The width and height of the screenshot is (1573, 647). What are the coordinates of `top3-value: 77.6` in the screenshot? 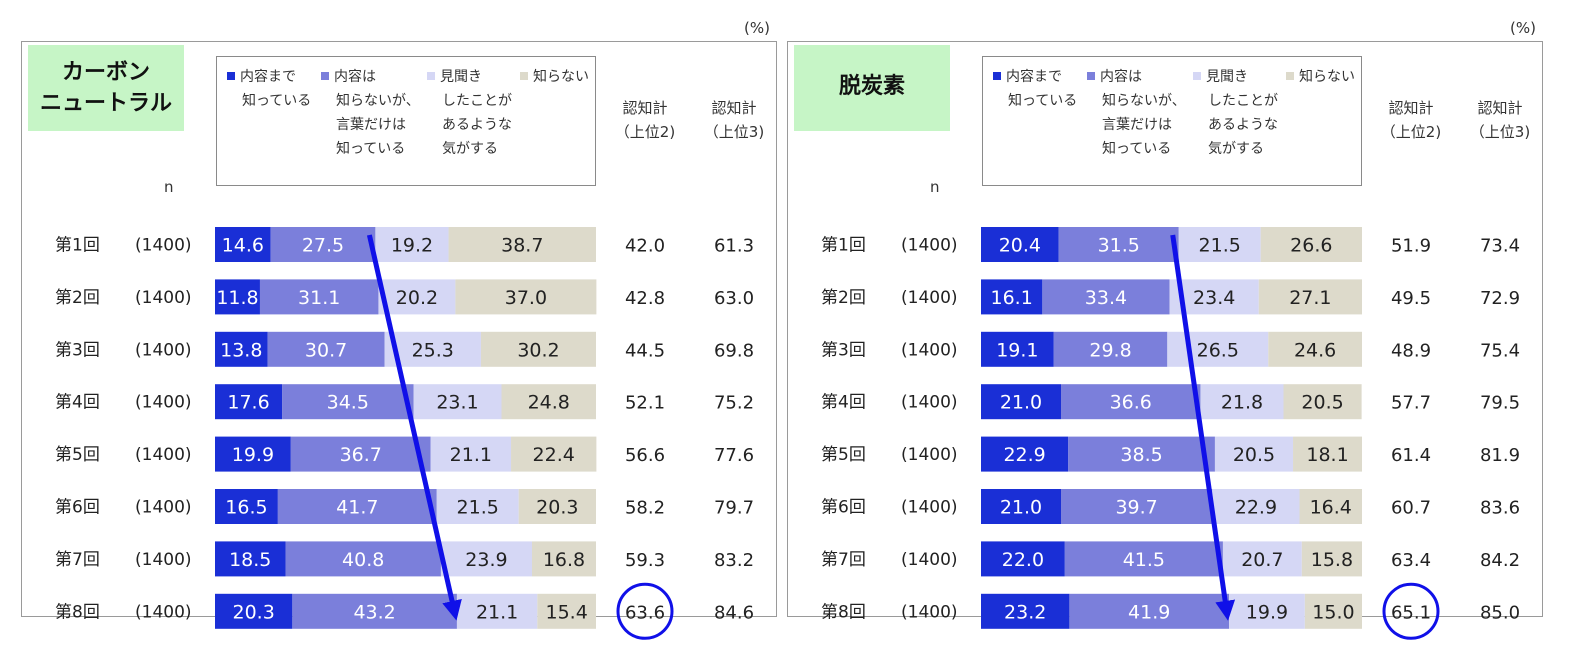 It's located at (734, 455).